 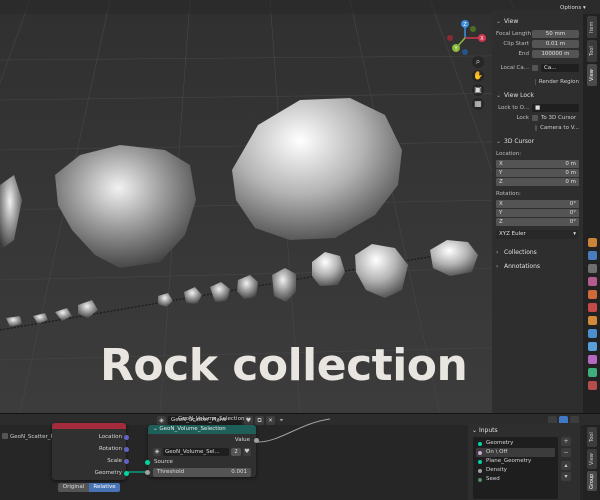 What do you see at coordinates (535, 117) in the screenshot?
I see `to-3d-cursor-checkbox` at bounding box center [535, 117].